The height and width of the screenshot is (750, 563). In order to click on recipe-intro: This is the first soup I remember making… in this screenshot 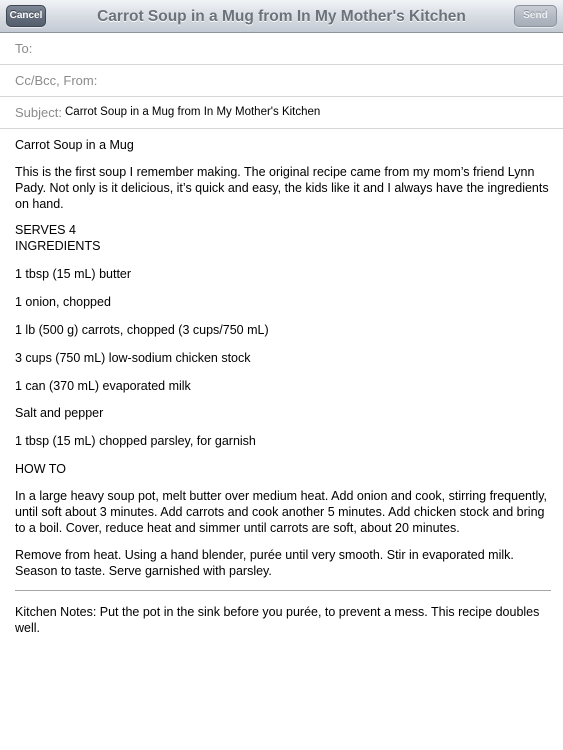, I will do `click(282, 188)`.